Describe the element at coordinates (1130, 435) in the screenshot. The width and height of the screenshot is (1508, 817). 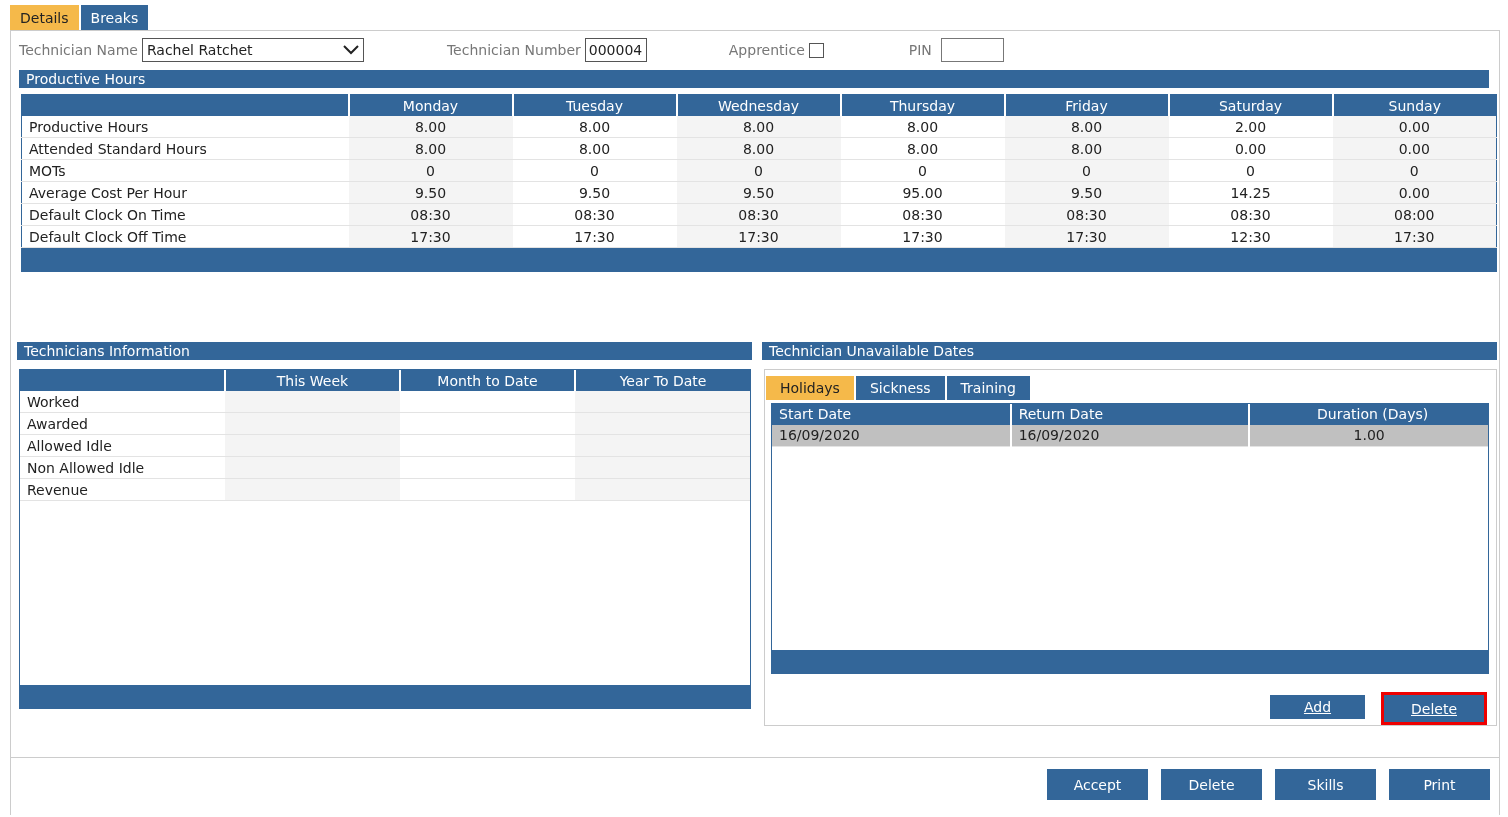
I see `table-row: 16/09/2020 16/09/2020 1.00` at that location.